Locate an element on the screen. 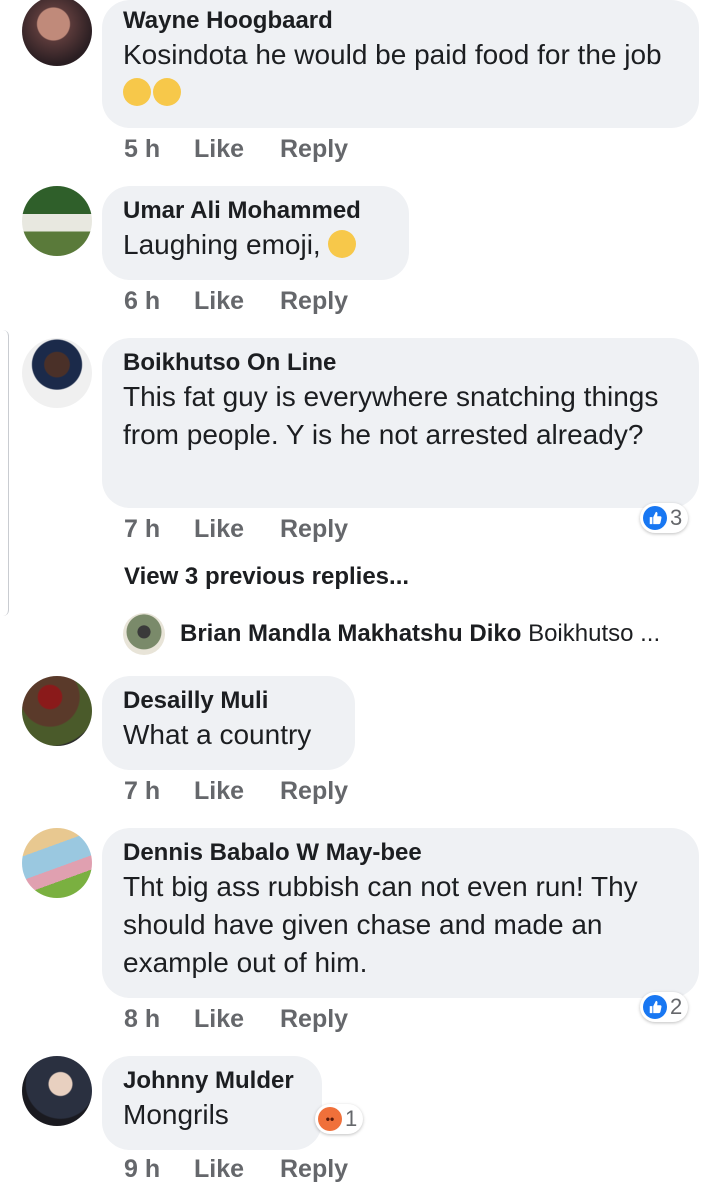 The height and width of the screenshot is (1184, 720). comment-author: Boikhutso On Line is located at coordinates (400, 363).